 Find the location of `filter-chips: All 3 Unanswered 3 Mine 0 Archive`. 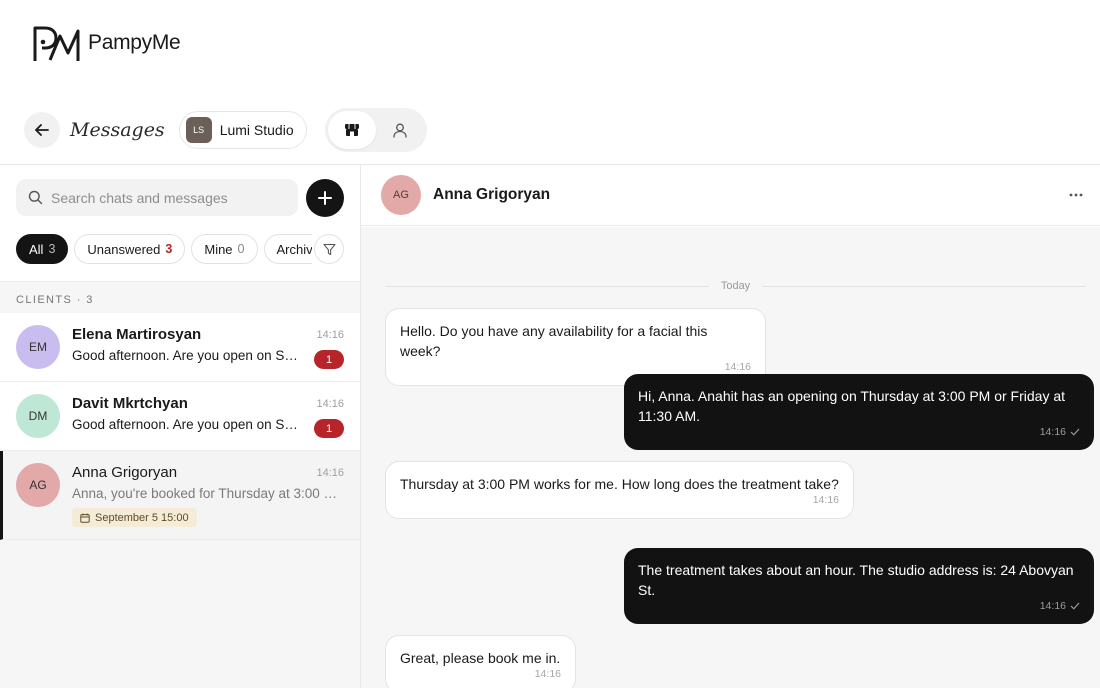

filter-chips: All 3 Unanswered 3 Mine 0 Archive is located at coordinates (164, 250).